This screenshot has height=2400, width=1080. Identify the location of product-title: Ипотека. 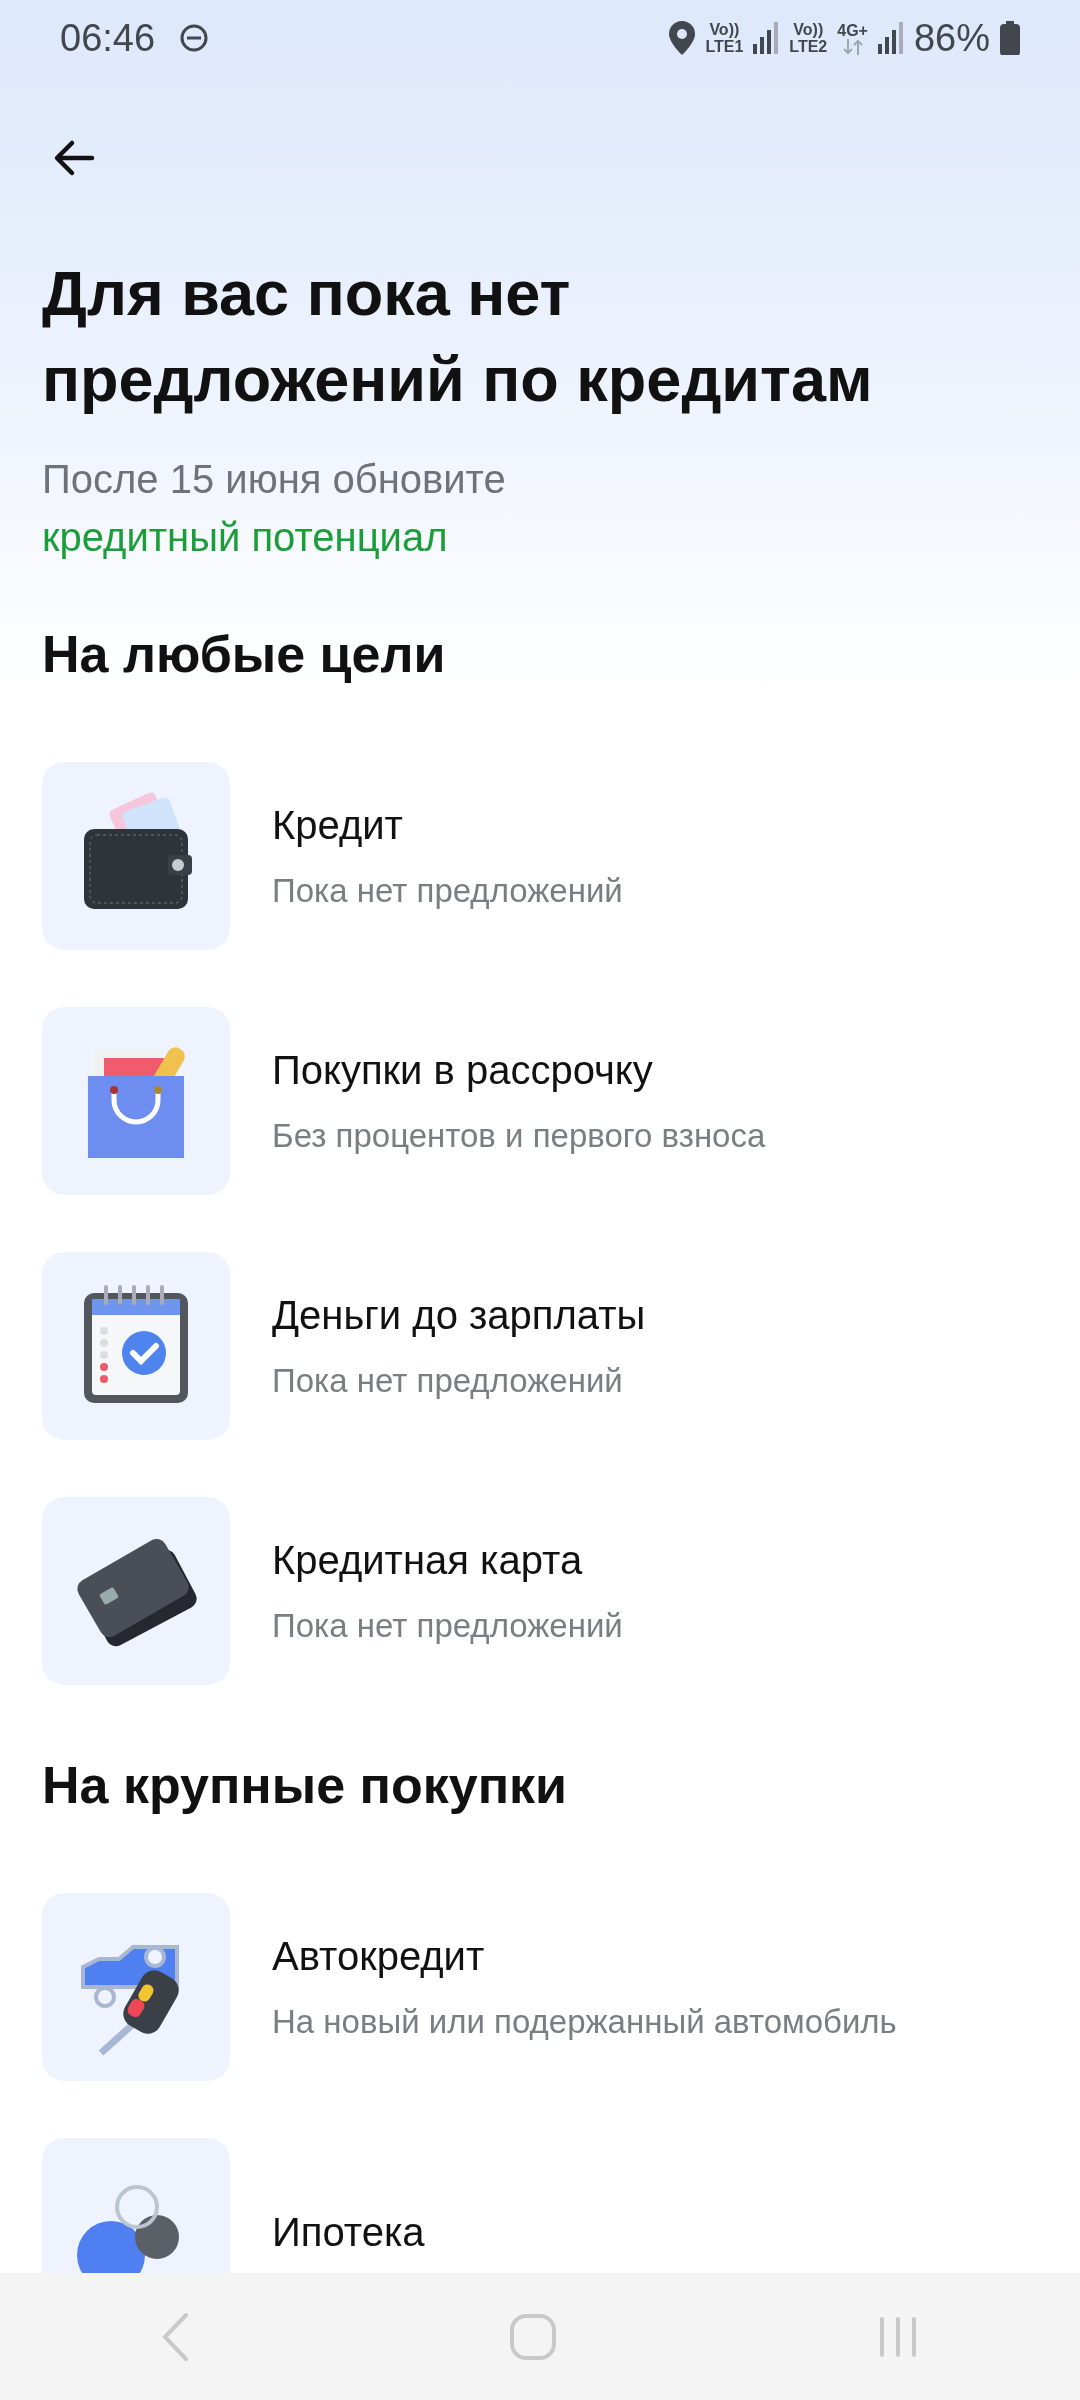
(348, 2232).